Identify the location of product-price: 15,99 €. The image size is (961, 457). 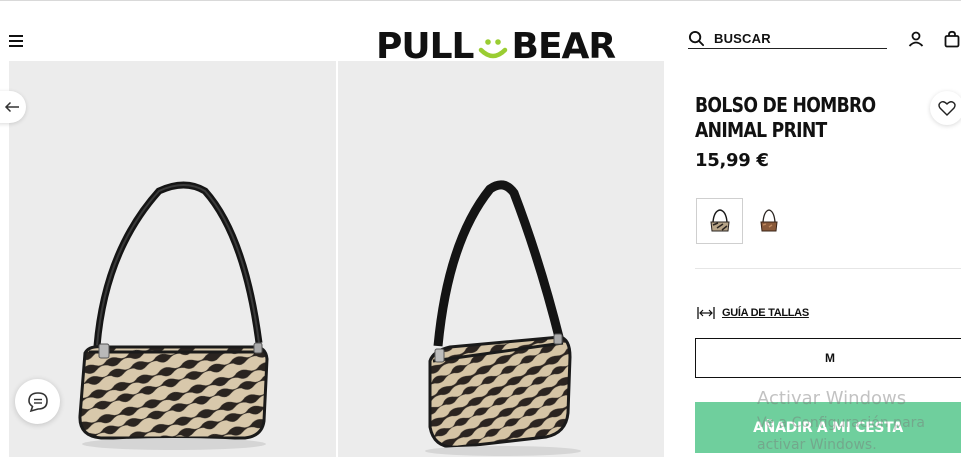
(732, 160).